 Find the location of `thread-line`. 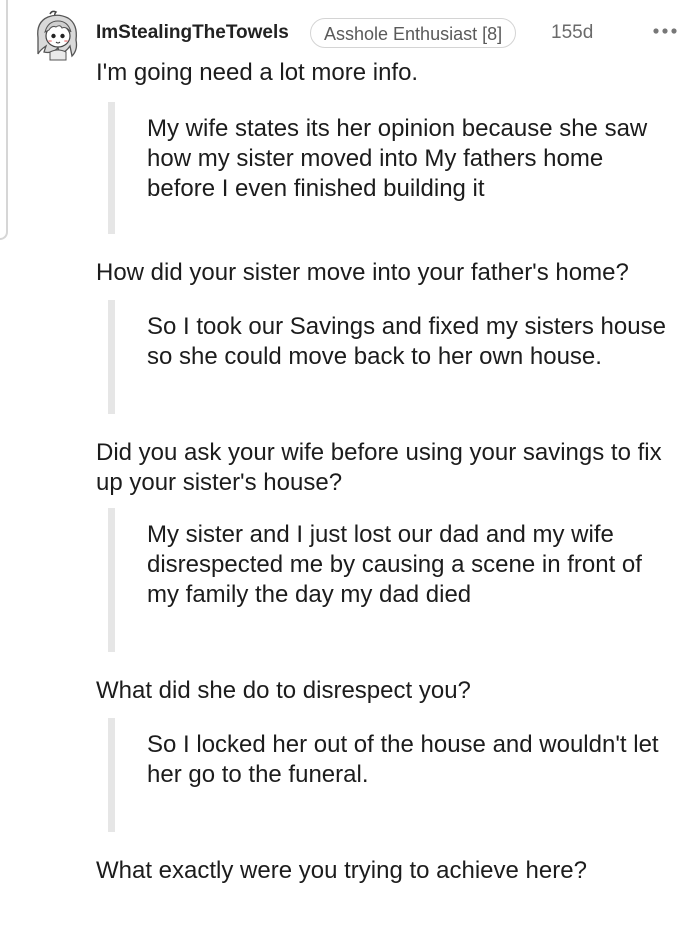

thread-line is located at coordinates (4, 120).